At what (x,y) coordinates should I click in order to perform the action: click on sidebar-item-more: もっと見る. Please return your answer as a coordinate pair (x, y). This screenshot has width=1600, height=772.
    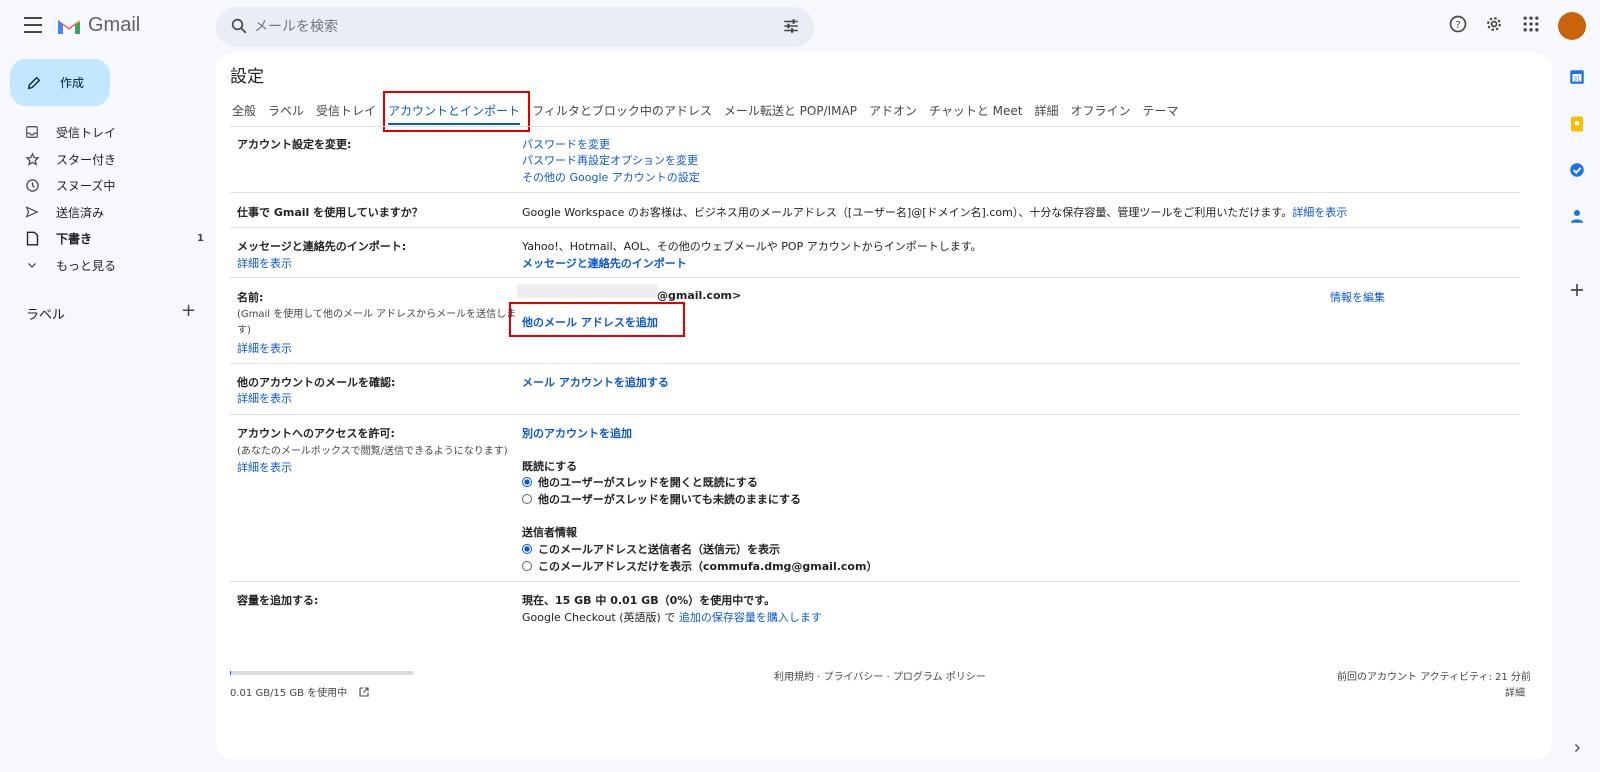
    Looking at the image, I should click on (114, 265).